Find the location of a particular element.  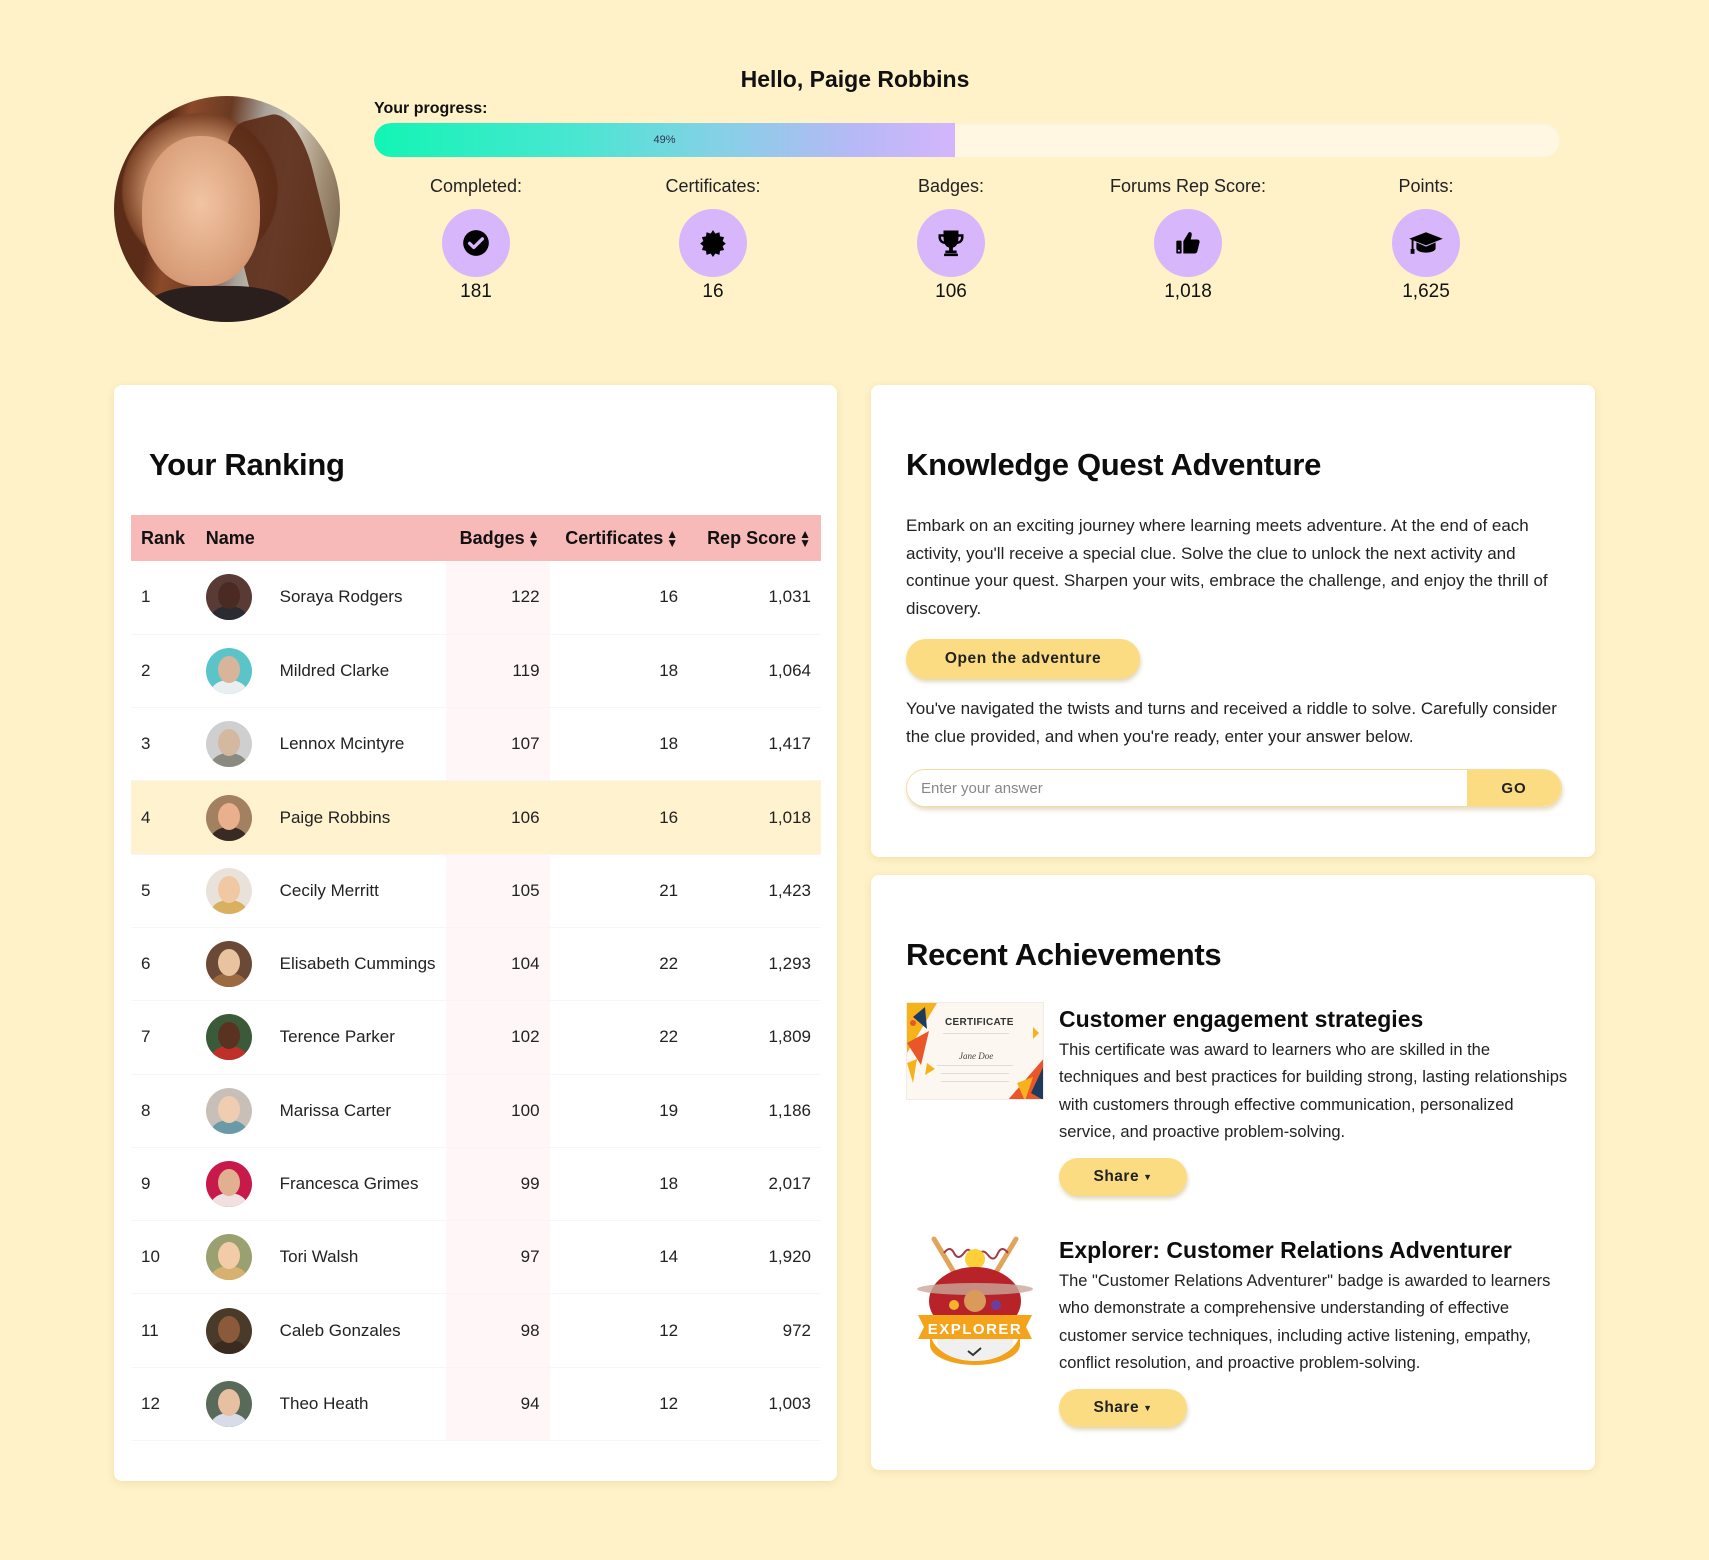

column-header-certificates-label: Certificates is located at coordinates (614, 537).